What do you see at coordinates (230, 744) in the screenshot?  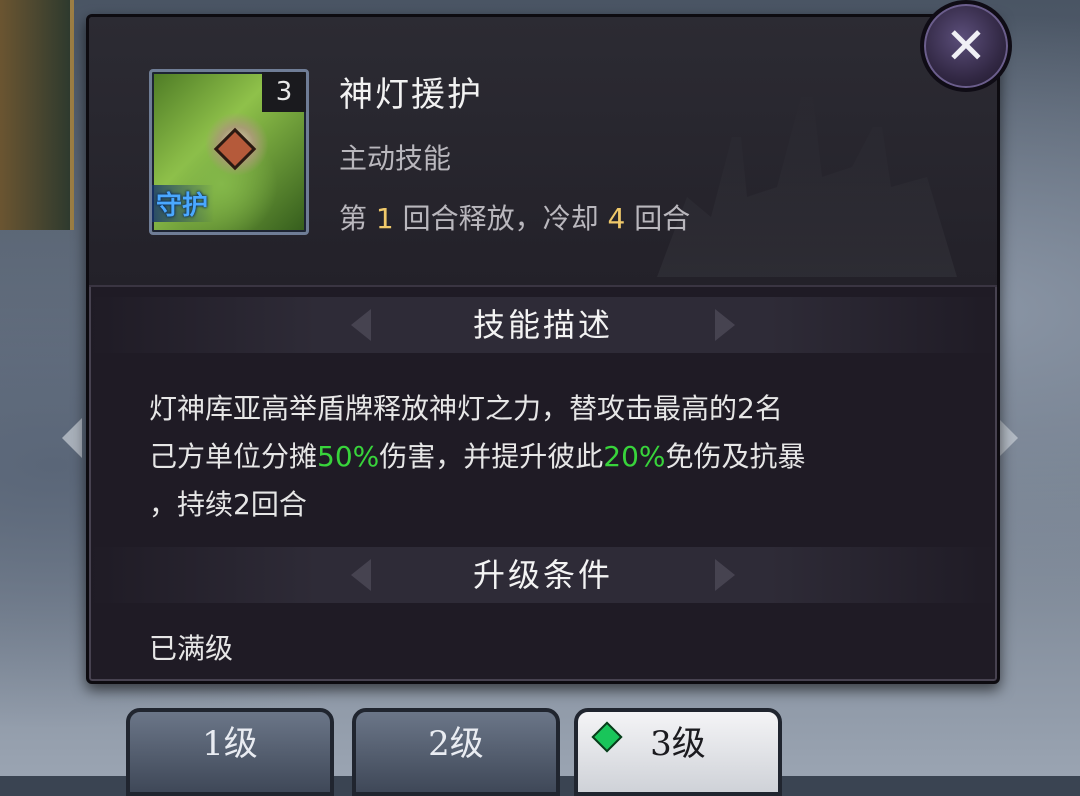 I see `tab-level-1-label: 1级` at bounding box center [230, 744].